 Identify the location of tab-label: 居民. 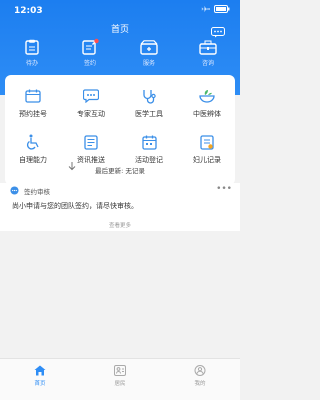
(120, 384).